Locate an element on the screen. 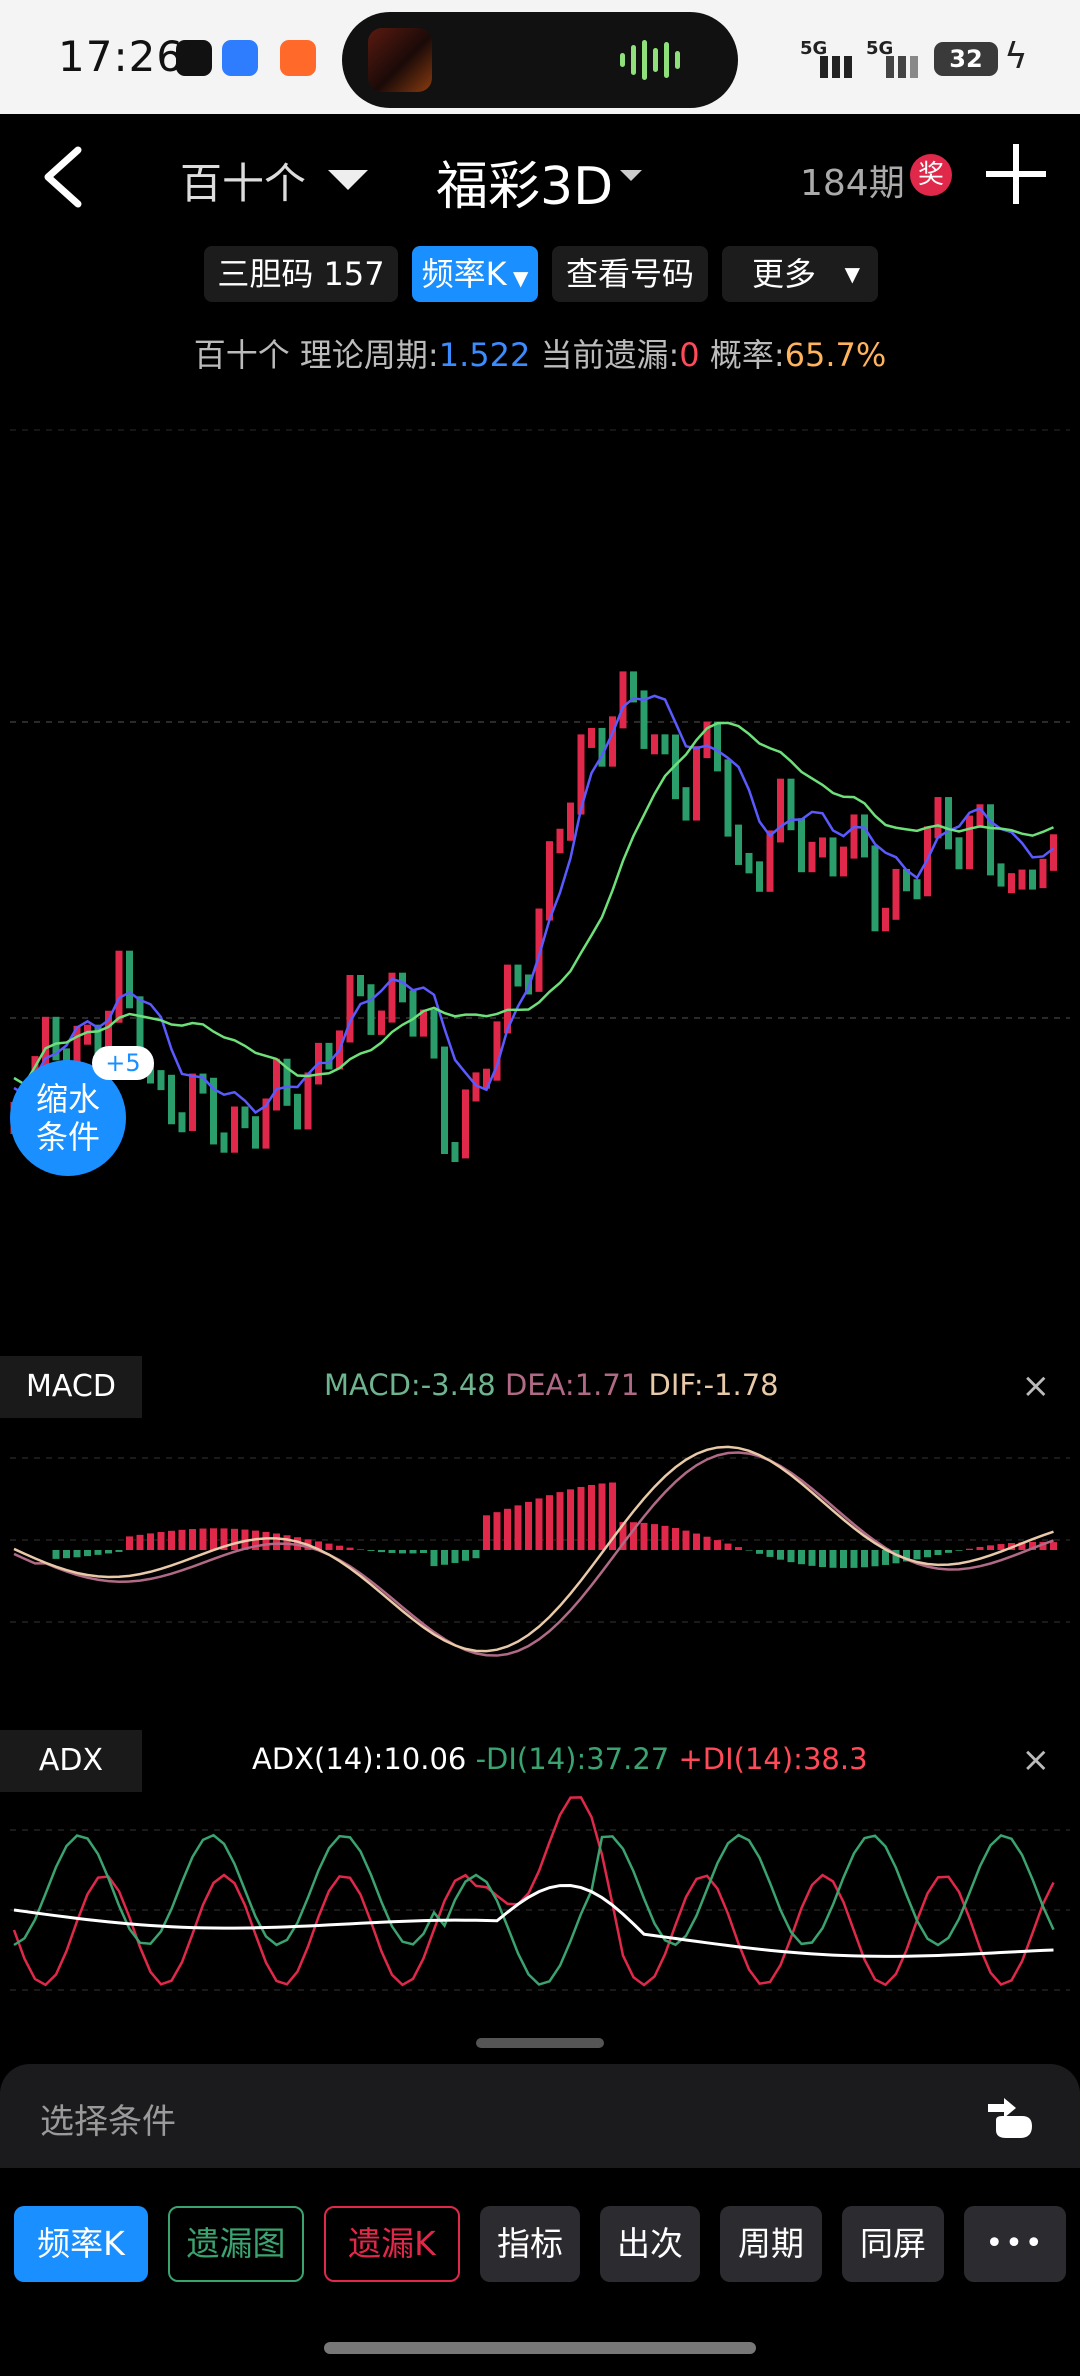  drag-handle is located at coordinates (540, 2043).